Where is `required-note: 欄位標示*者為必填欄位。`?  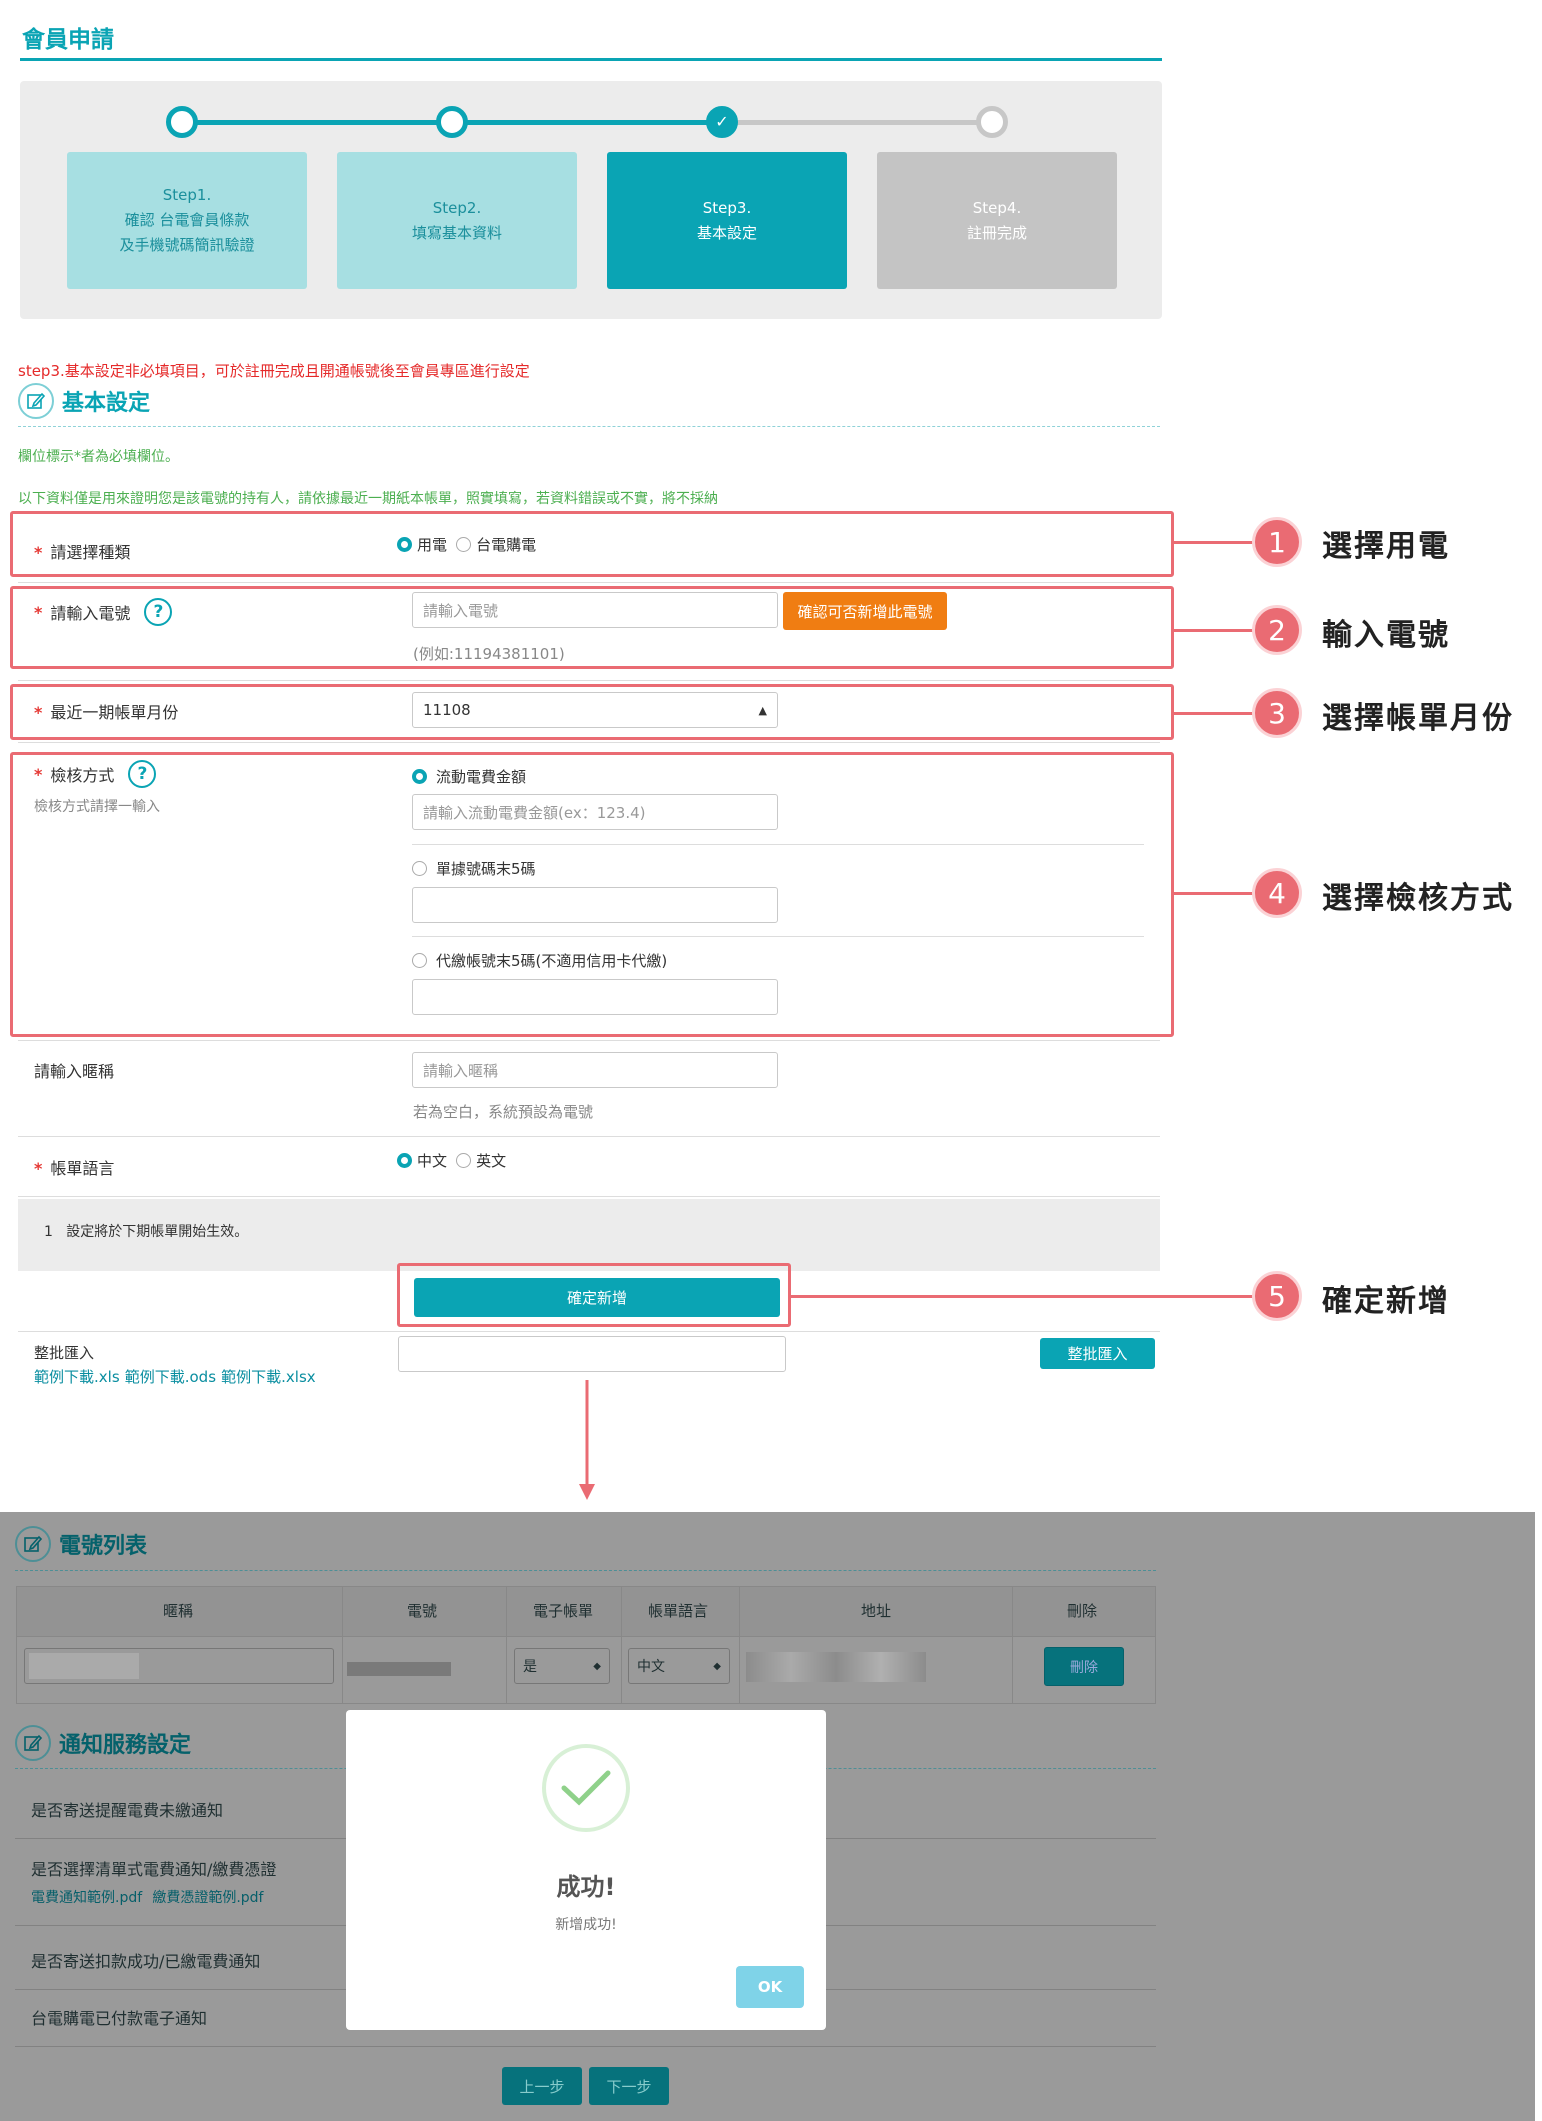 required-note: 欄位標示*者為必填欄位。 is located at coordinates (98, 457).